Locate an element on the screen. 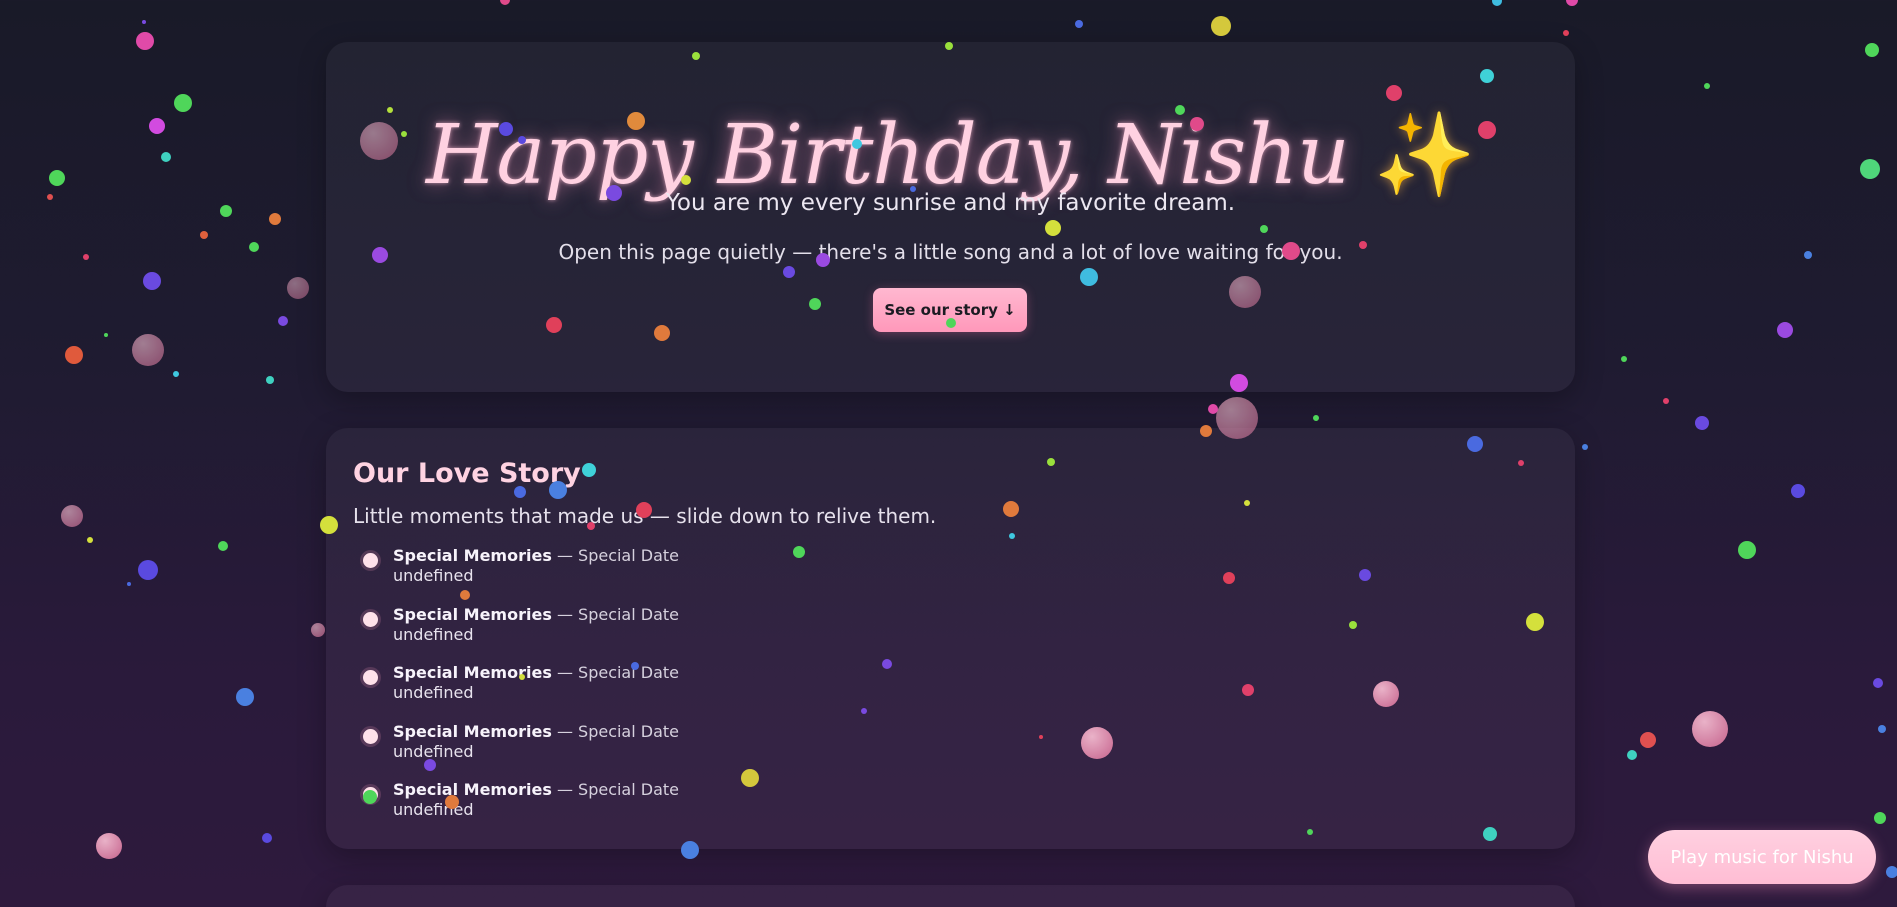  story-title: Our Love Story is located at coordinates (467, 473).